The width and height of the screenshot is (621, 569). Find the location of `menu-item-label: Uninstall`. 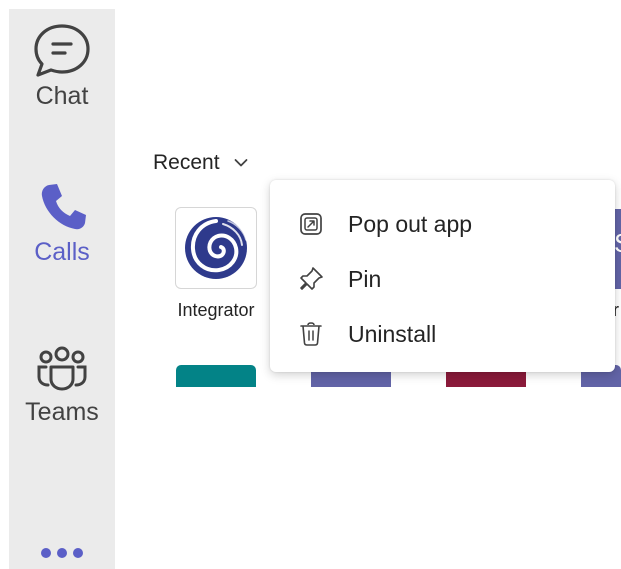

menu-item-label: Uninstall is located at coordinates (392, 333).